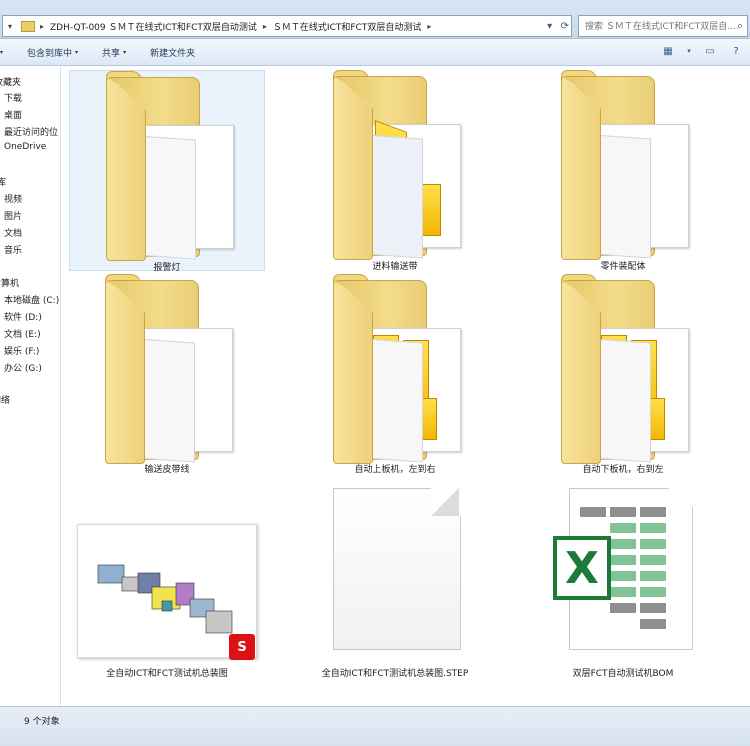  Describe the element at coordinates (13, 232) in the screenshot. I see `nav-item-documents: 文档` at that location.